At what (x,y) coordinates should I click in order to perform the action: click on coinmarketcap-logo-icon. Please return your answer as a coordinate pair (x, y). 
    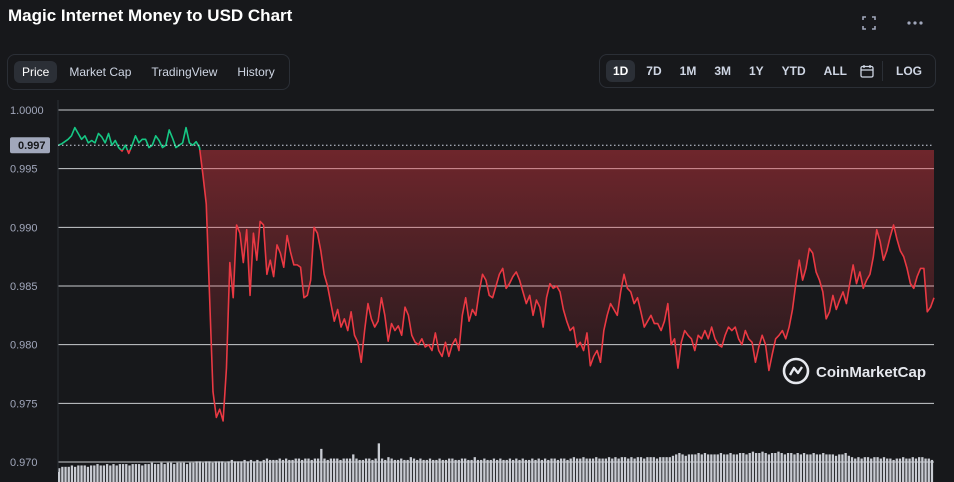
    Looking at the image, I should click on (796, 371).